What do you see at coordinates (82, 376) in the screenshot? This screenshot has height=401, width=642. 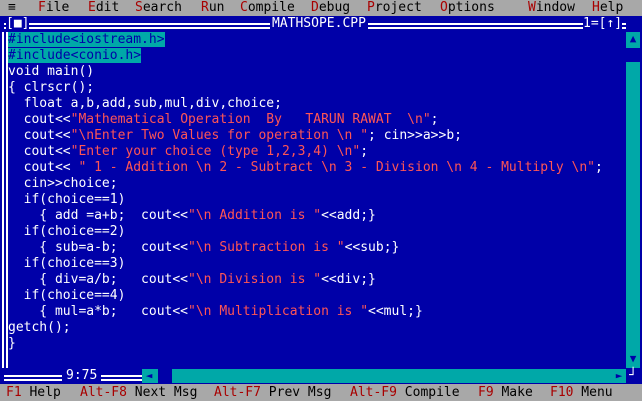 I see `cursor-position: 9:75` at bounding box center [82, 376].